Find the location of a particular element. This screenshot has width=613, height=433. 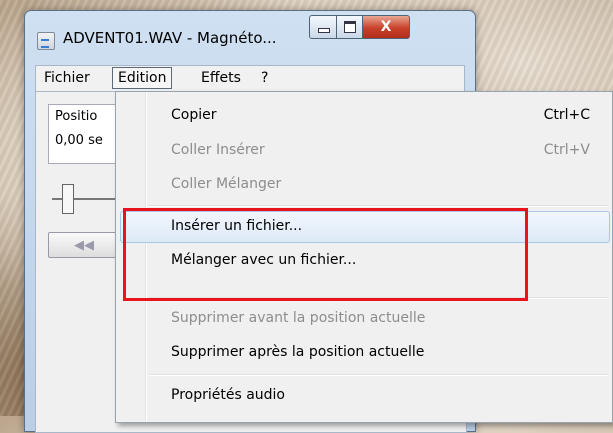

menu-item-coller-inserer: Coller Insérer is located at coordinates (218, 150).